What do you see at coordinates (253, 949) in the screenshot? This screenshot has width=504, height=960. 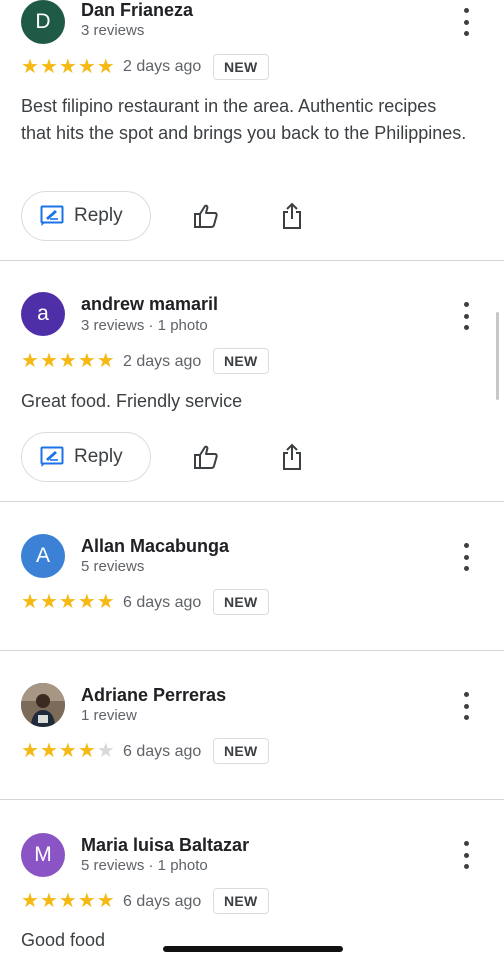 I see `home-indicator` at bounding box center [253, 949].